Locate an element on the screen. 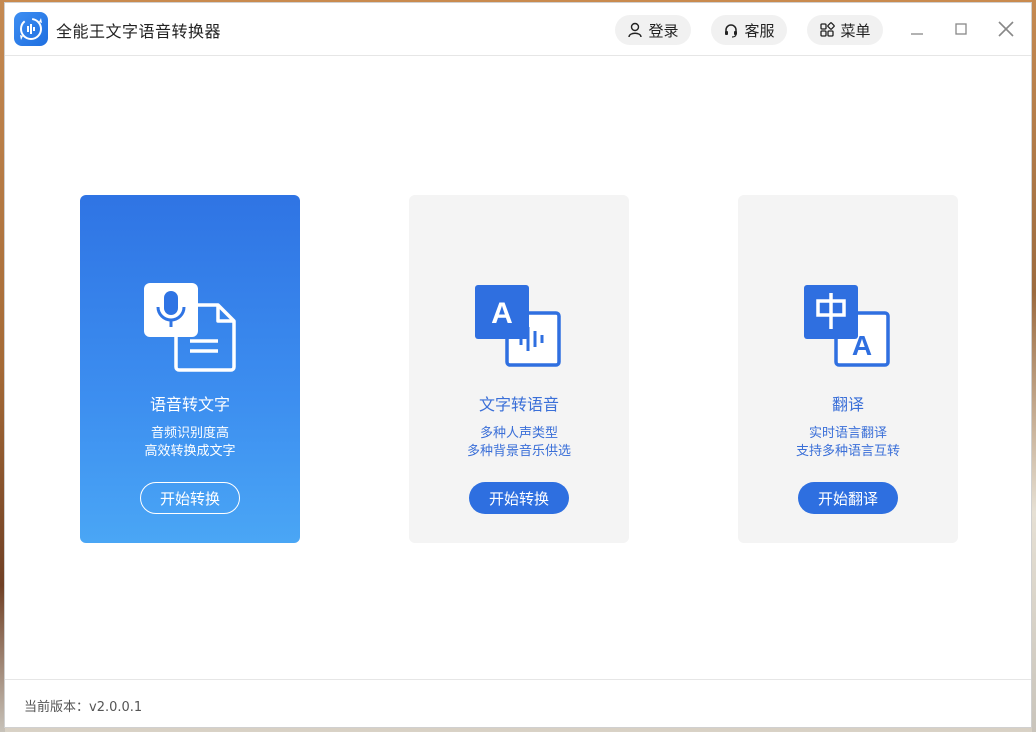  headset-icon is located at coordinates (731, 31).